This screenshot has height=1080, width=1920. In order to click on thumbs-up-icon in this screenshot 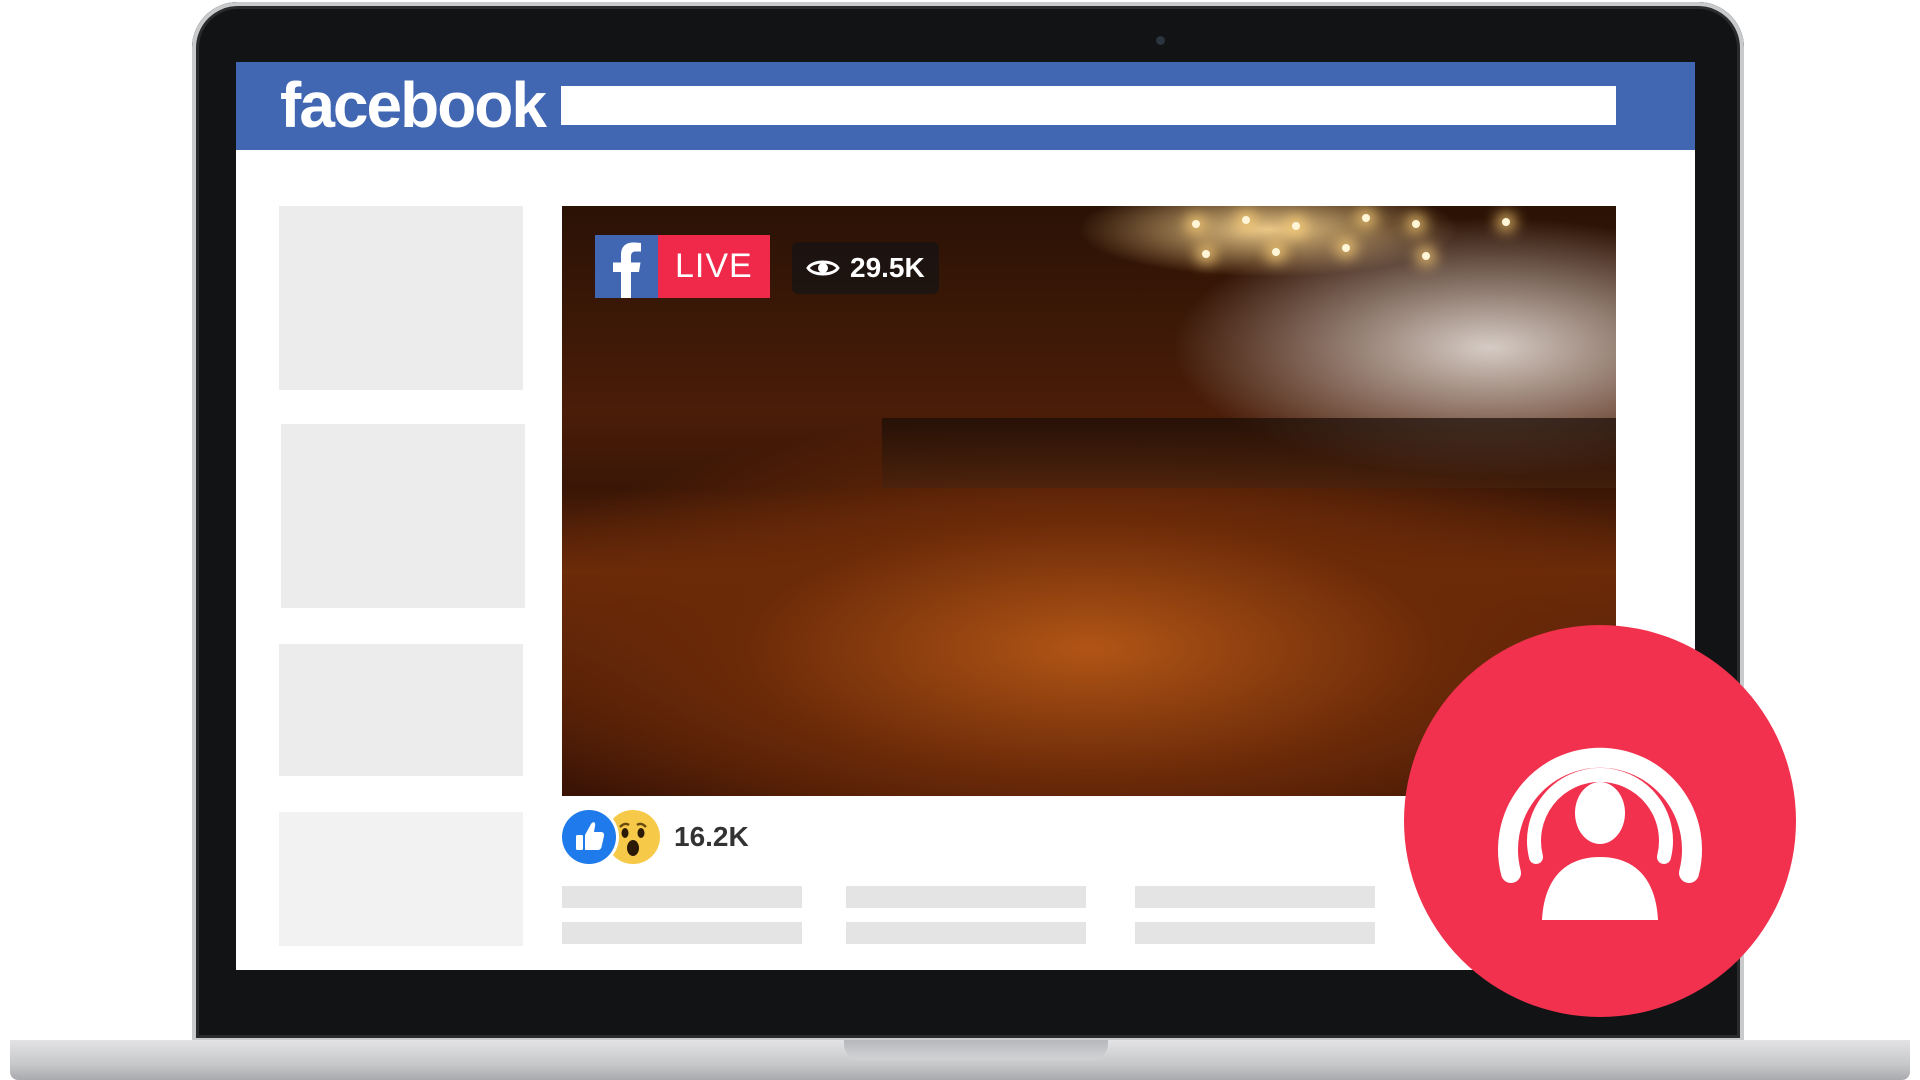, I will do `click(589, 837)`.